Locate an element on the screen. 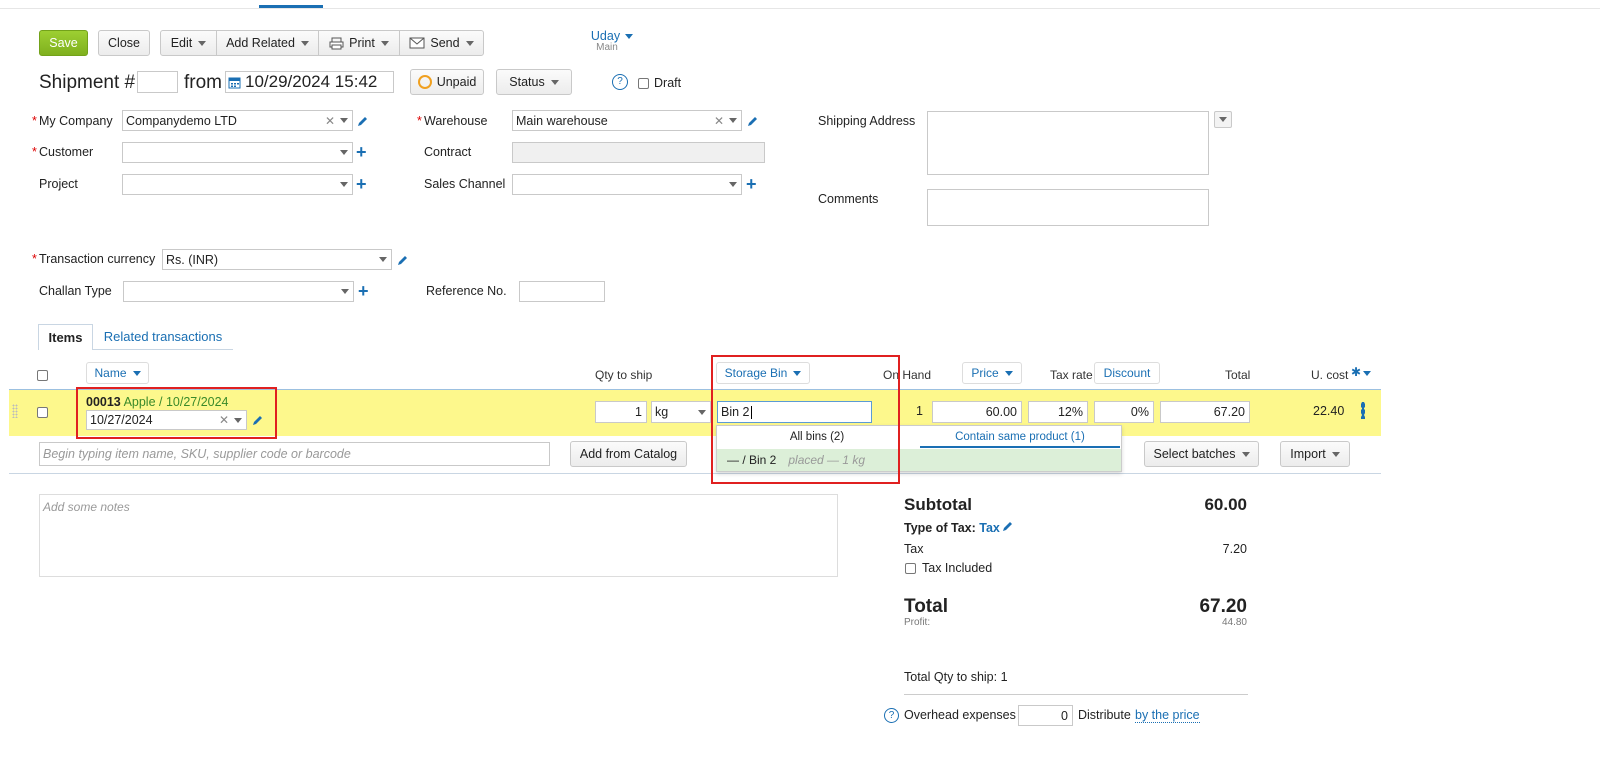 This screenshot has height=771, width=1600. close-button: Close is located at coordinates (124, 43).